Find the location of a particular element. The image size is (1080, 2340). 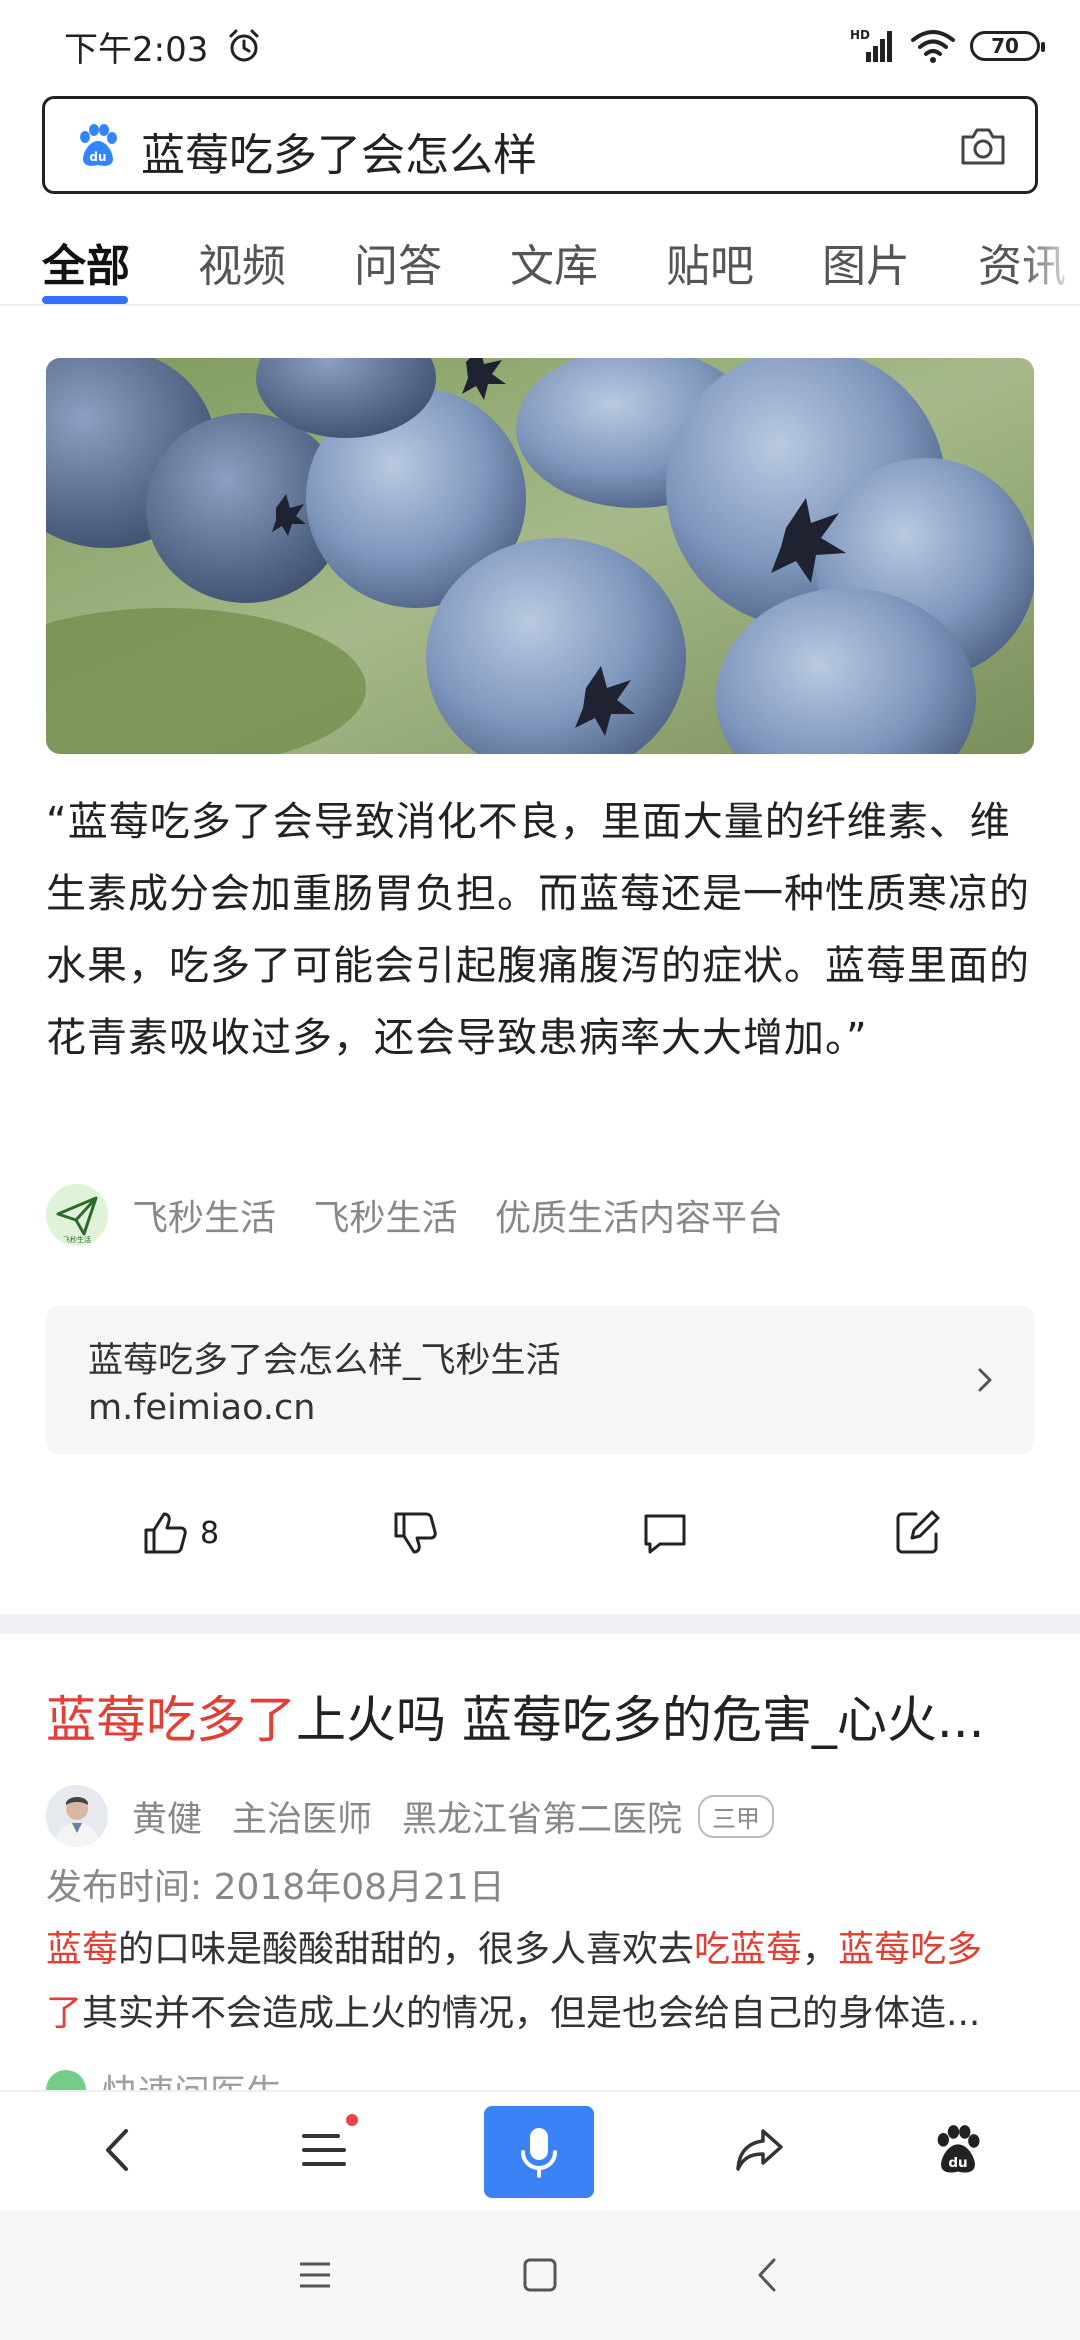

like-button: 8 is located at coordinates (179, 1533).